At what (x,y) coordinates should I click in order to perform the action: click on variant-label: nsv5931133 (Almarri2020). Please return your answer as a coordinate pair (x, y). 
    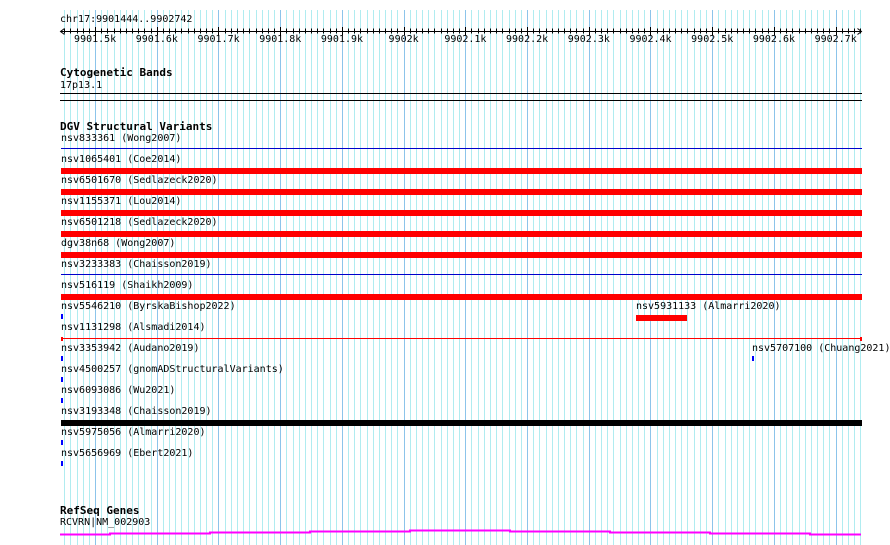
    Looking at the image, I should click on (708, 307).